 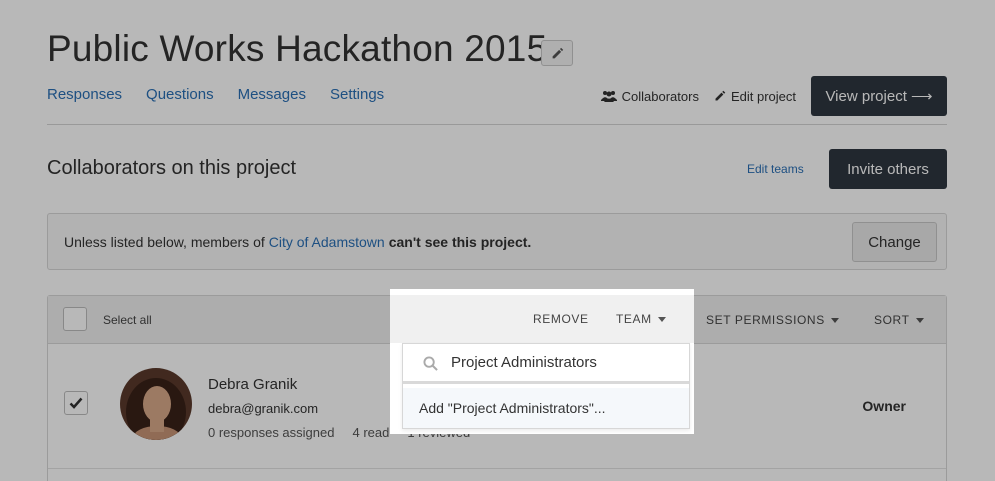 I want to click on checkmark-icon, so click(x=76, y=403).